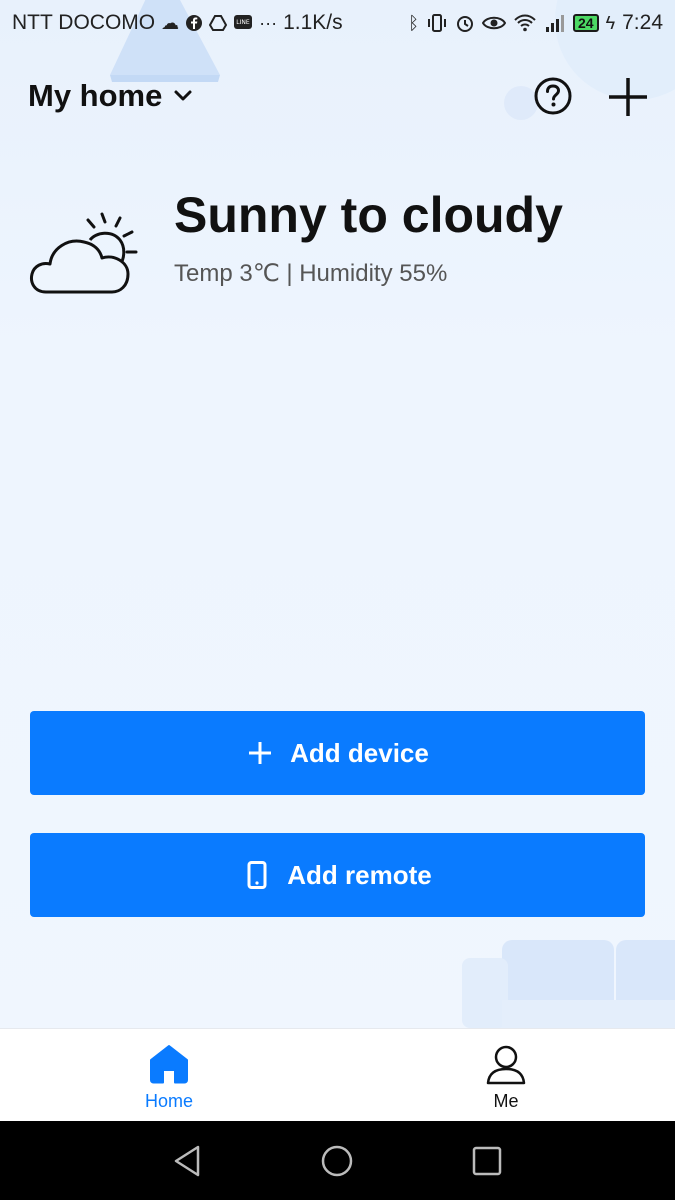 The width and height of the screenshot is (675, 1200). I want to click on facebook-icon, so click(194, 23).